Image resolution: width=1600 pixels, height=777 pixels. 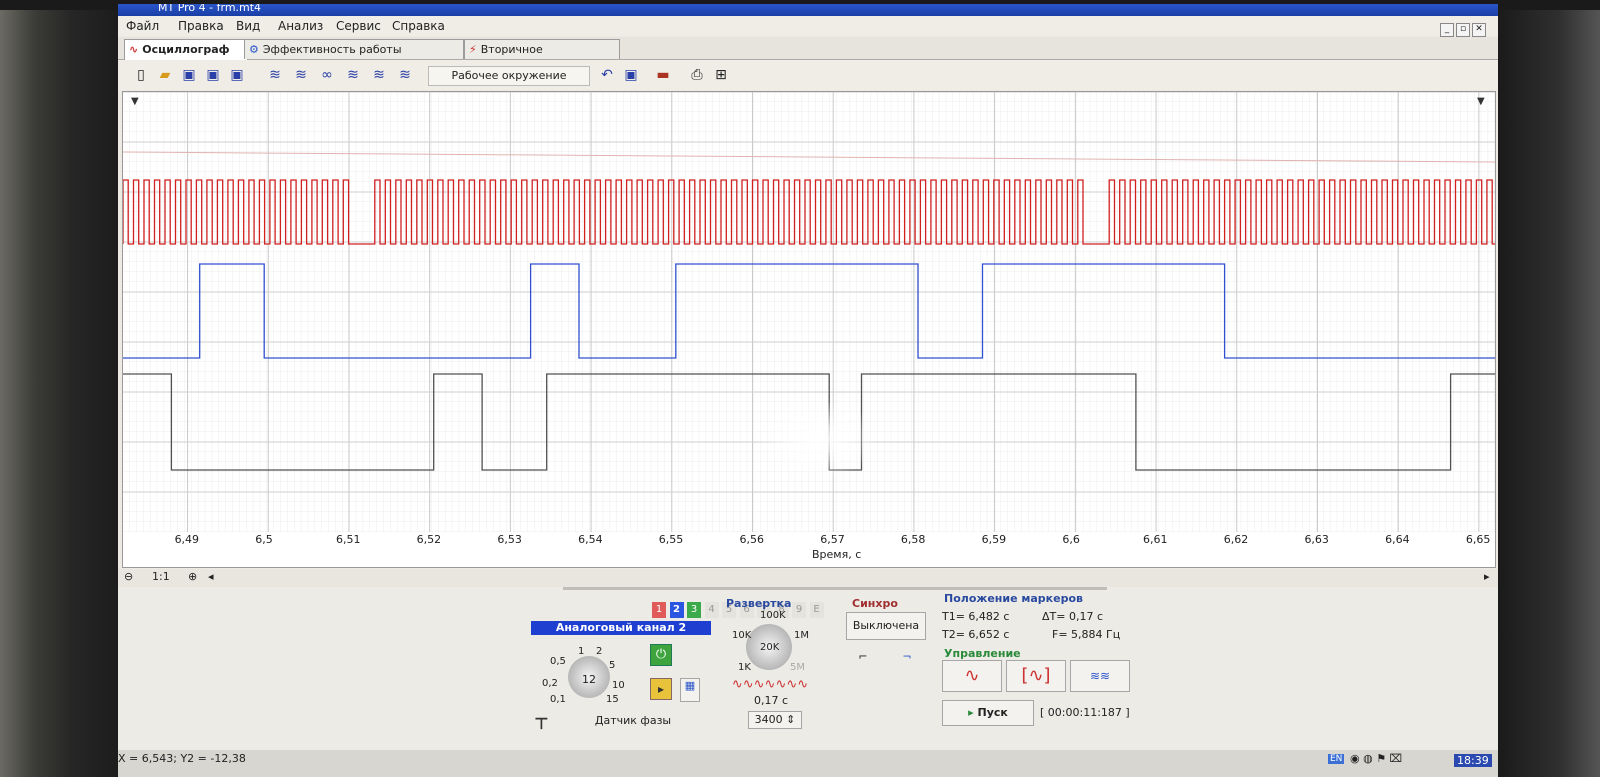 What do you see at coordinates (1013, 598) in the screenshot?
I see `markers-title: Положение маркеров` at bounding box center [1013, 598].